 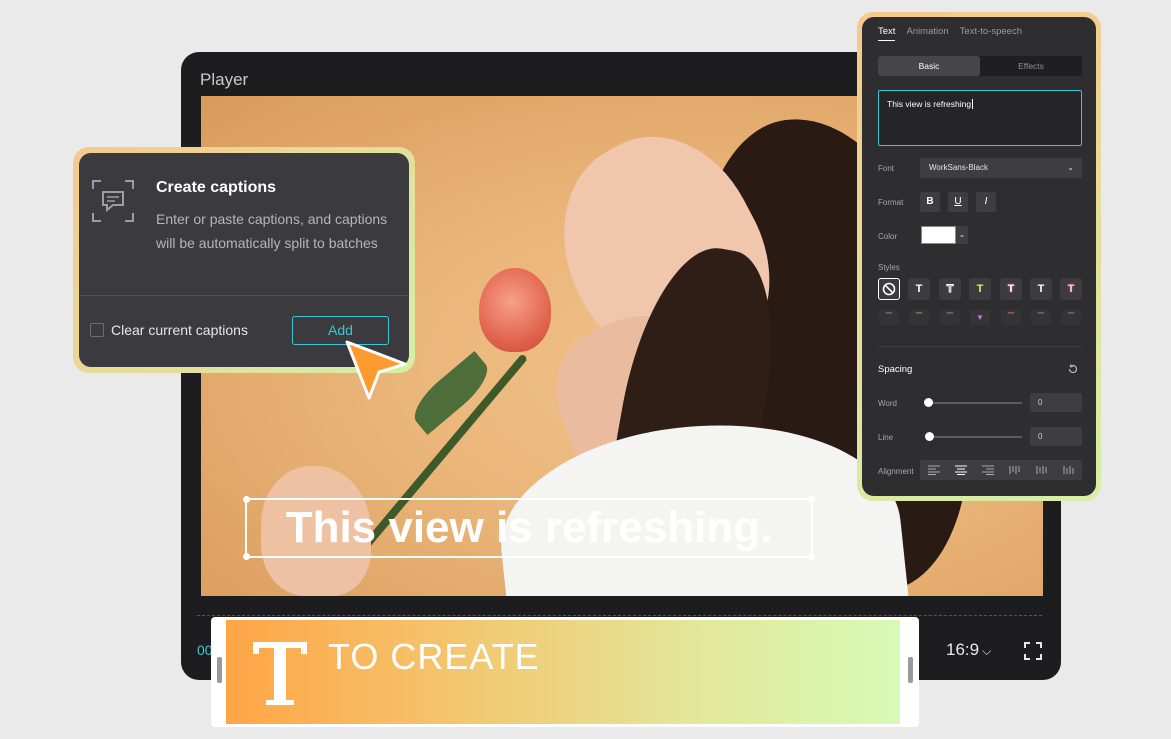 What do you see at coordinates (1069, 470) in the screenshot?
I see `align-bottom-icon` at bounding box center [1069, 470].